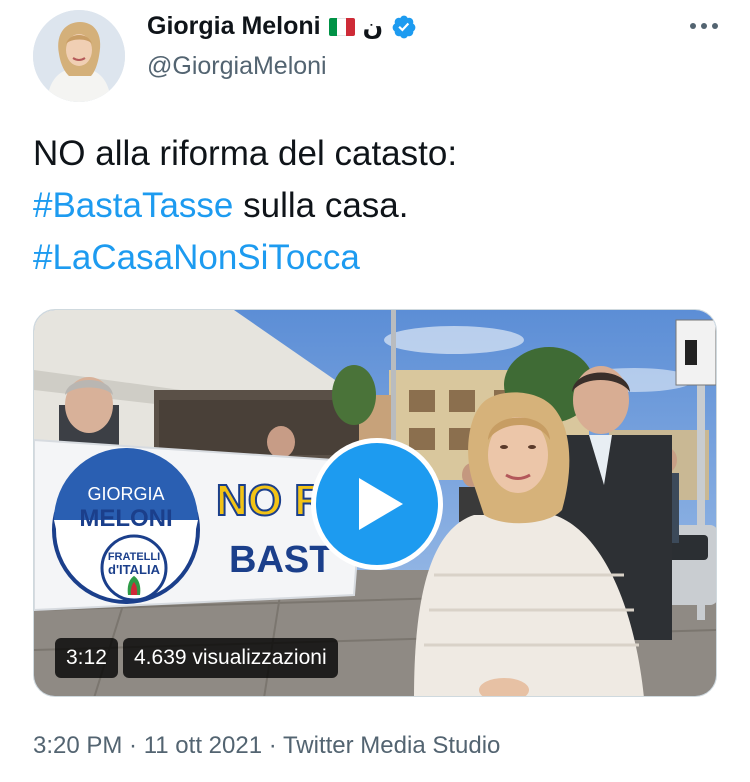  What do you see at coordinates (378, 258) in the screenshot?
I see `tweet-text-line-3: #LaCasaNonSiTocca` at bounding box center [378, 258].